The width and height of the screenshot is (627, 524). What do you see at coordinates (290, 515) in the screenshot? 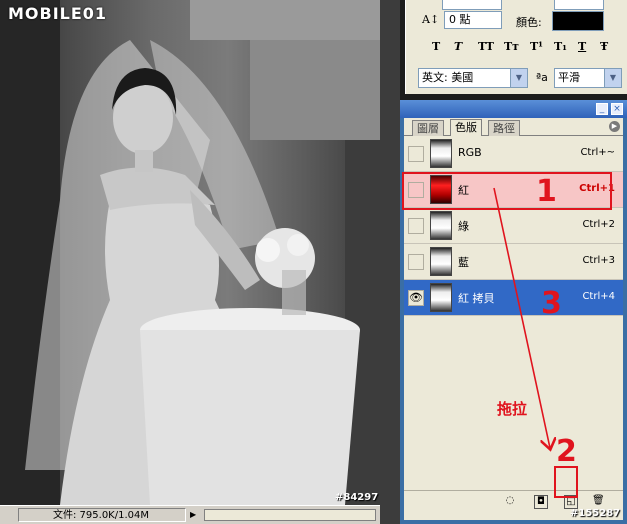
I see `horizontal-scrollbar` at bounding box center [290, 515].